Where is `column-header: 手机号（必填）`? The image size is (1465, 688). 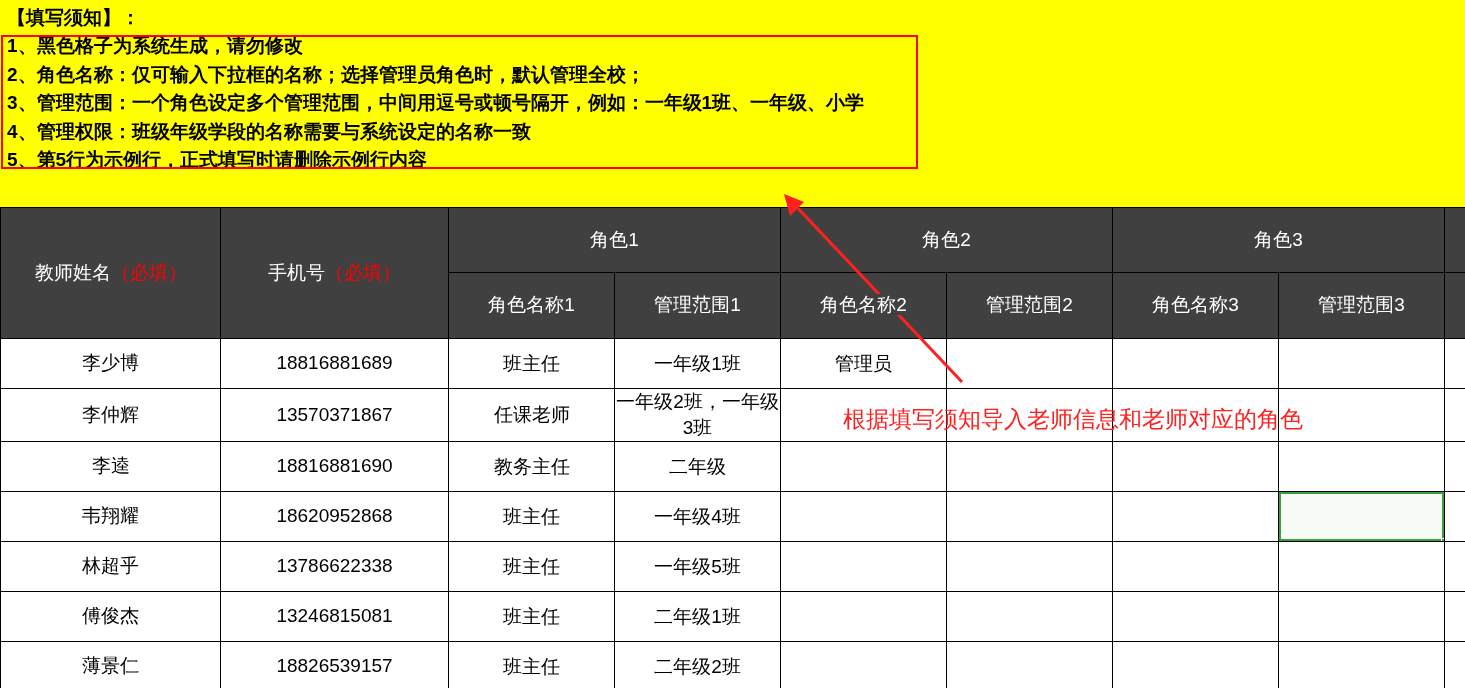 column-header: 手机号（必填） is located at coordinates (334, 273).